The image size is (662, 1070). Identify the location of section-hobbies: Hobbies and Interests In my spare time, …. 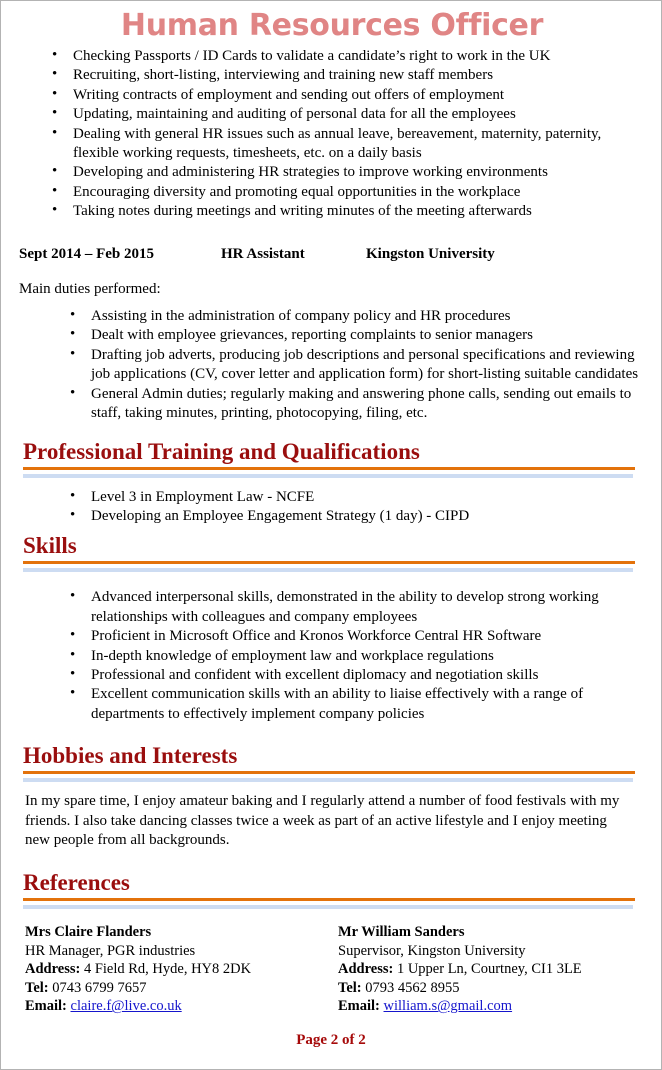
(332, 796).